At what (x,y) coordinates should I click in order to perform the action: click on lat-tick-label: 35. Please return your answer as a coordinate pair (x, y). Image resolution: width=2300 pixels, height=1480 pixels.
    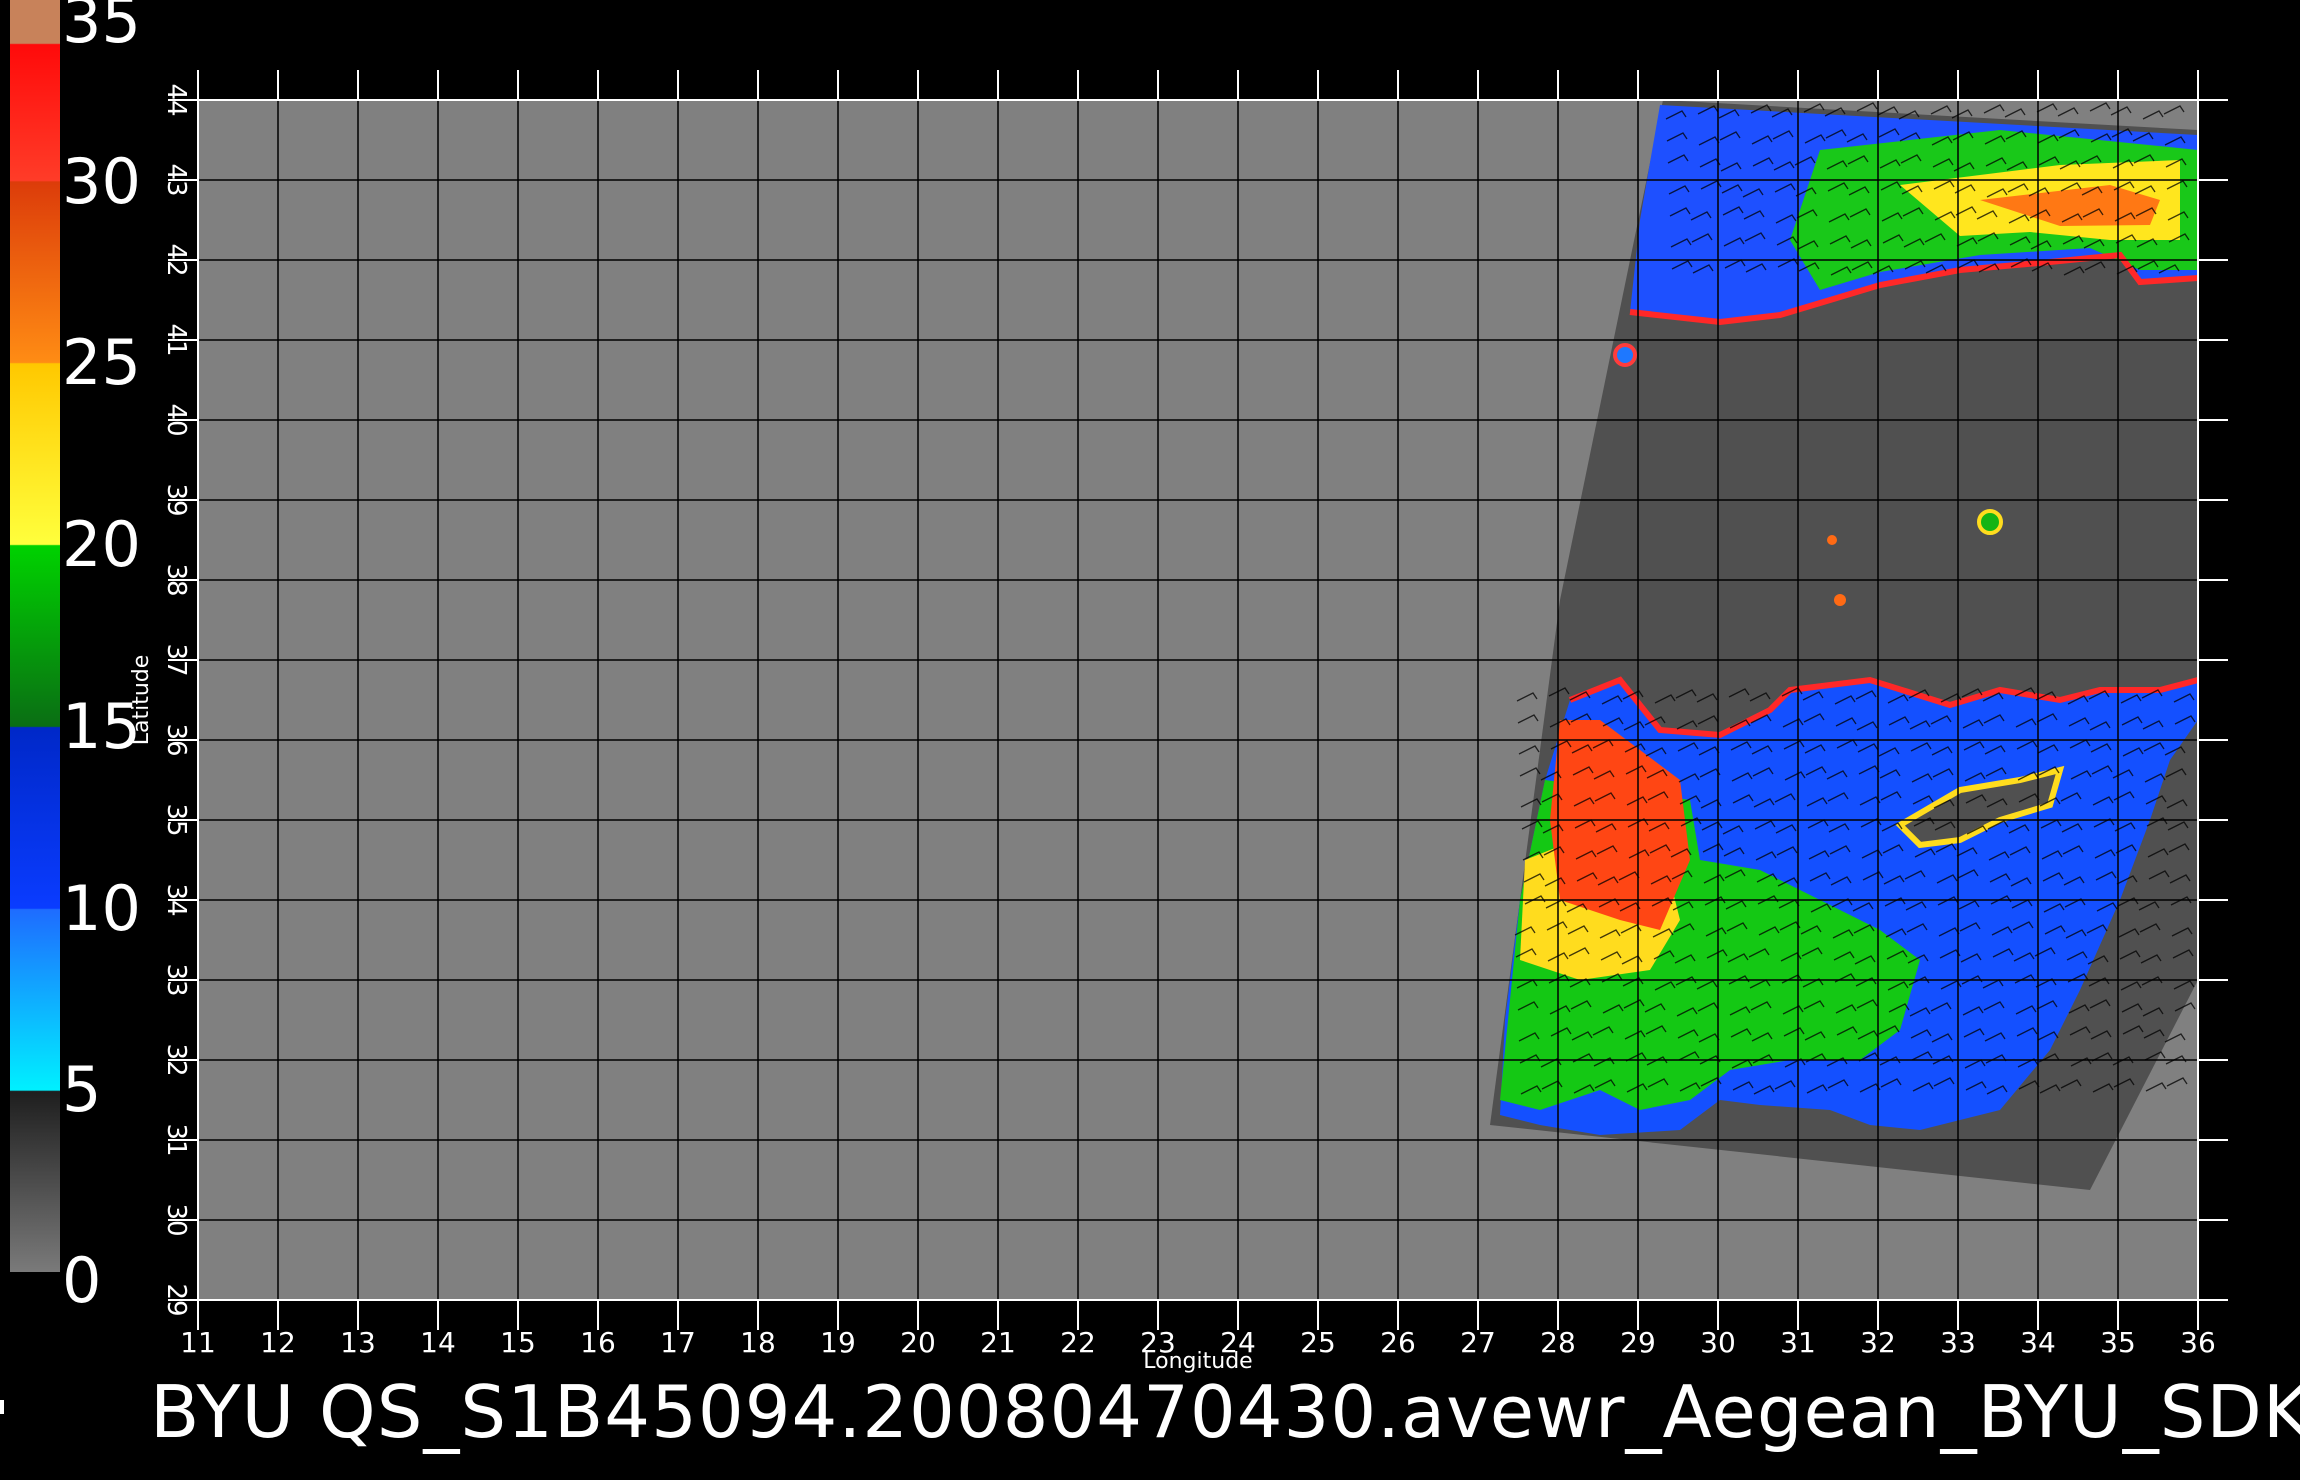
    Looking at the image, I should click on (176, 819).